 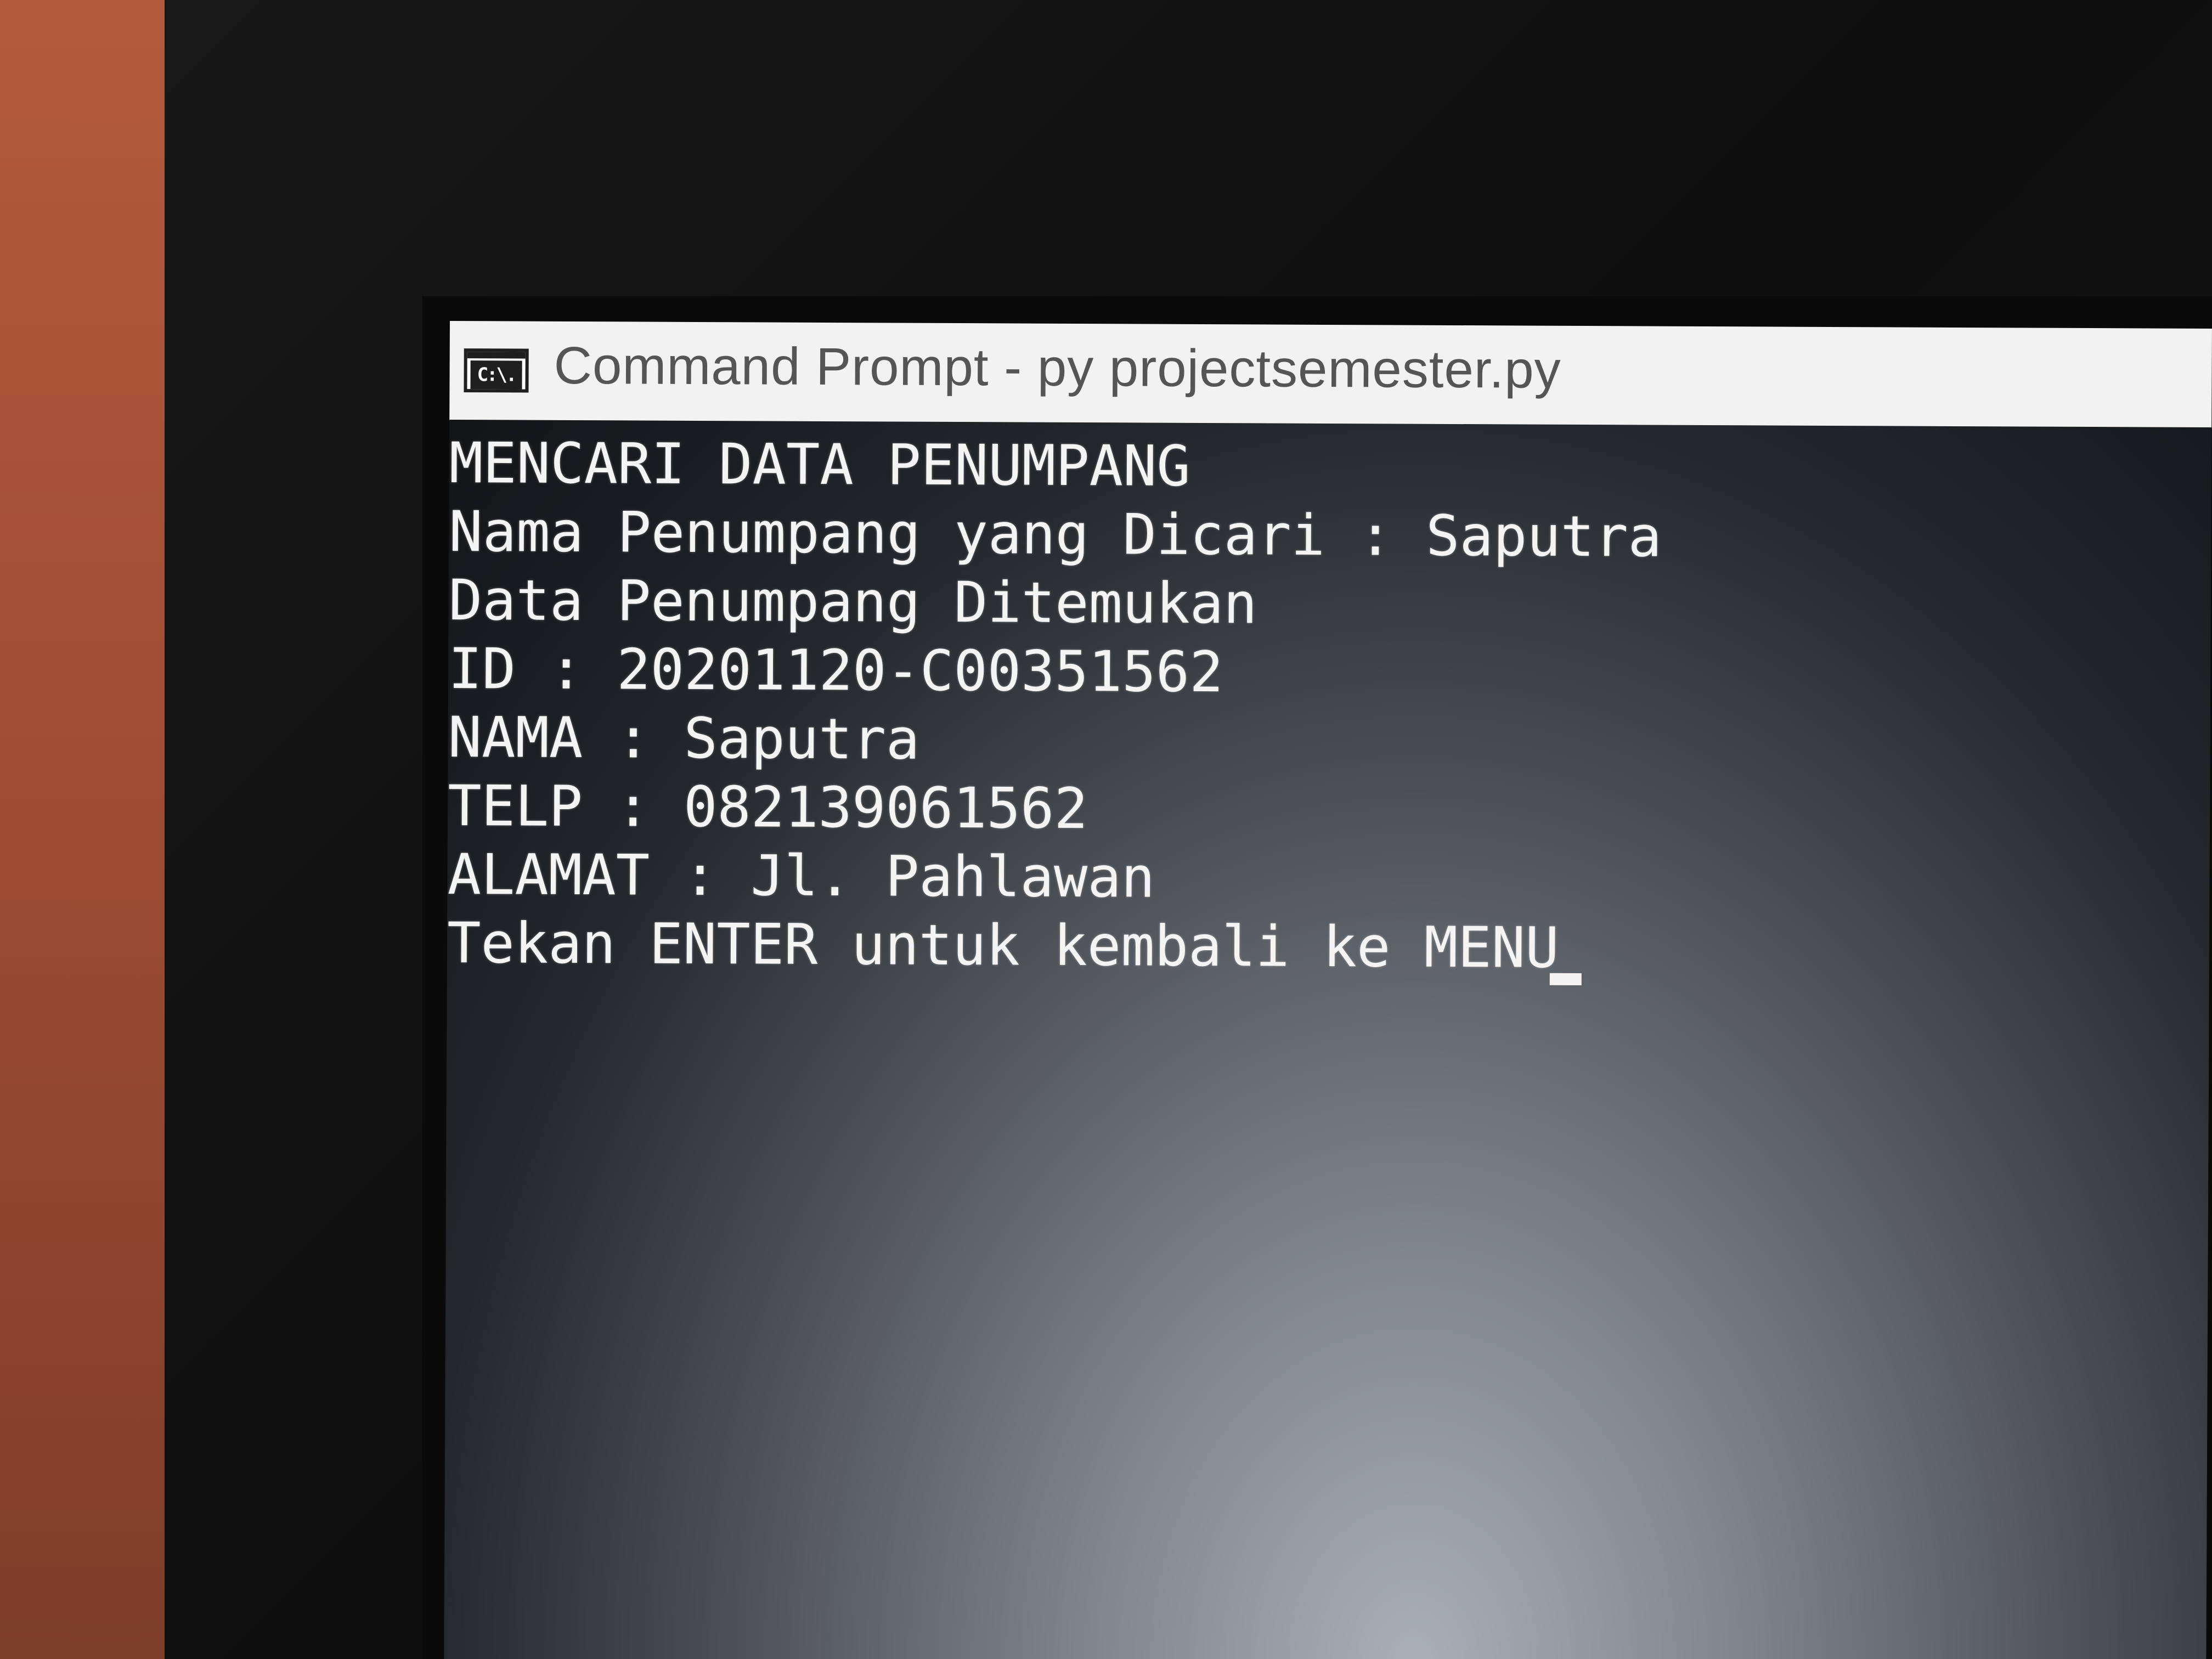 I want to click on console-line-id: ID : 20201120-C00351562, so click(x=835, y=671).